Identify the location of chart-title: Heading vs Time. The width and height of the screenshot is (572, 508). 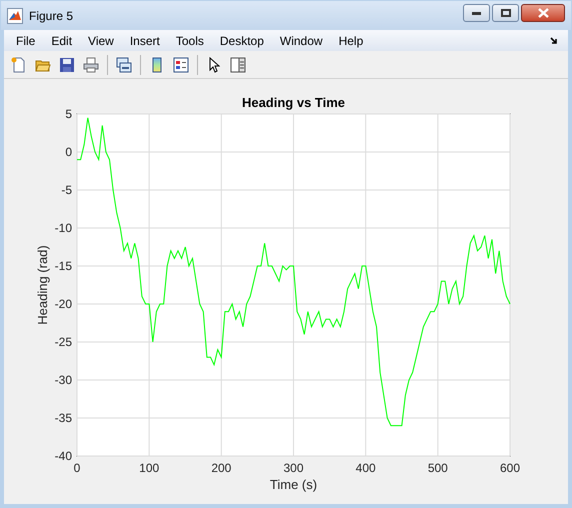
(294, 102).